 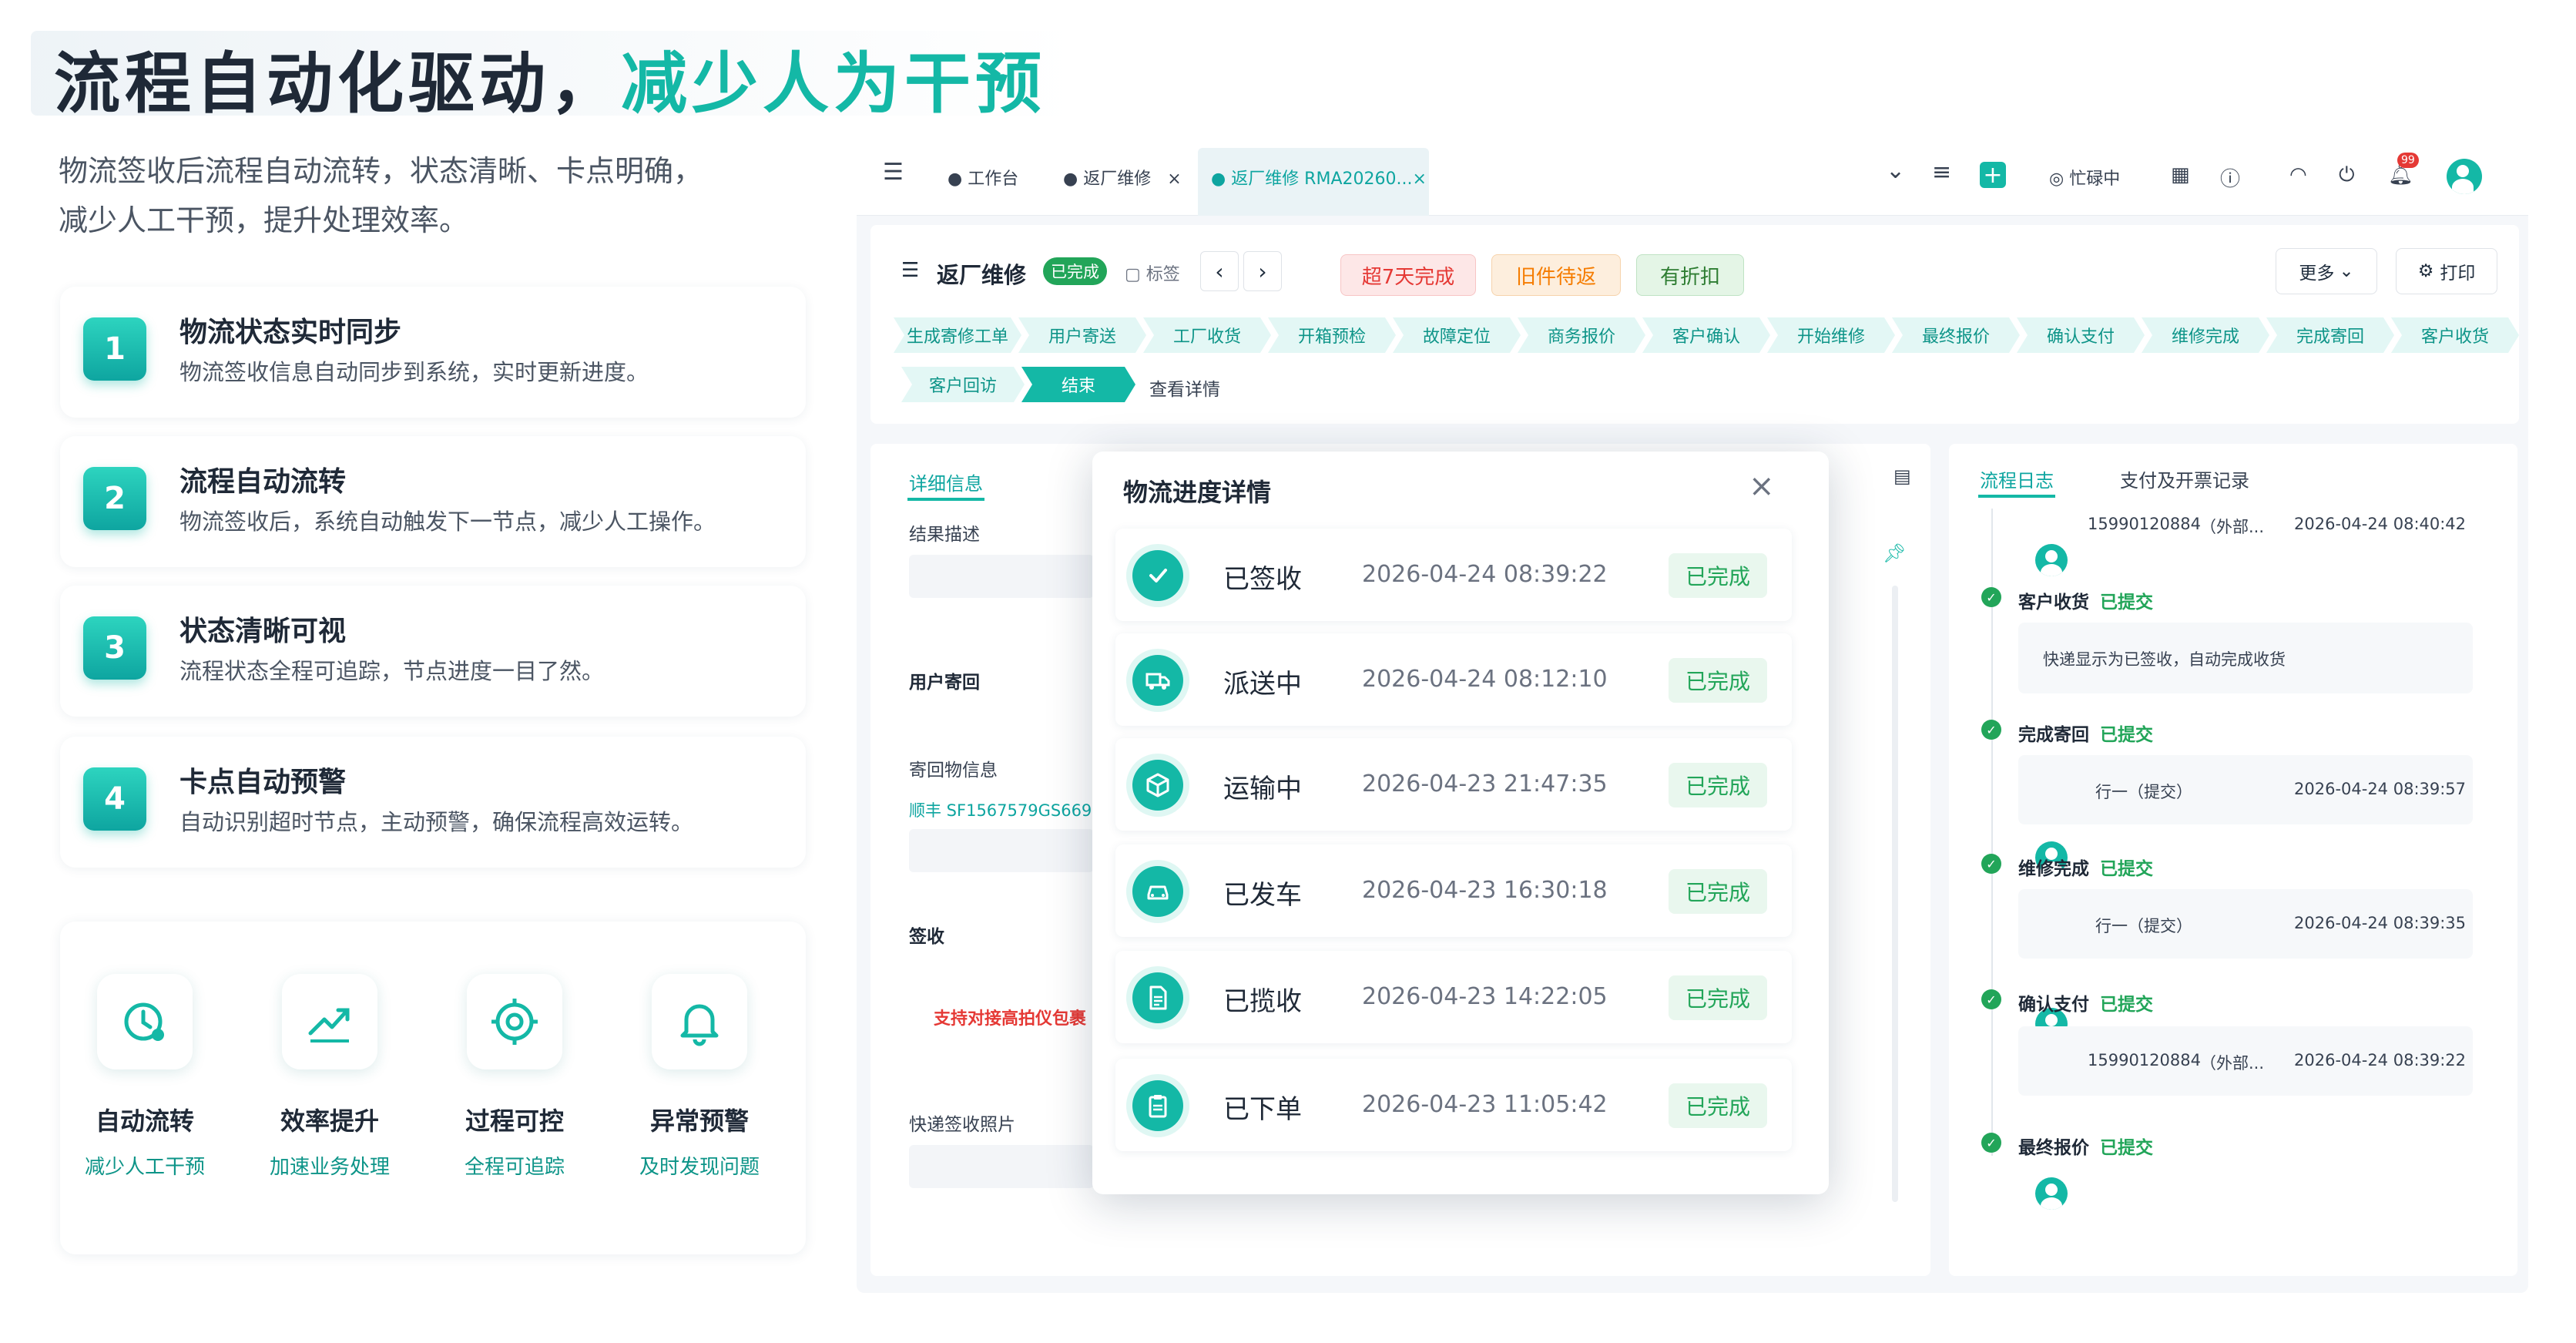 I want to click on log-time: 2026-04-24 08:40:42, so click(x=2380, y=524).